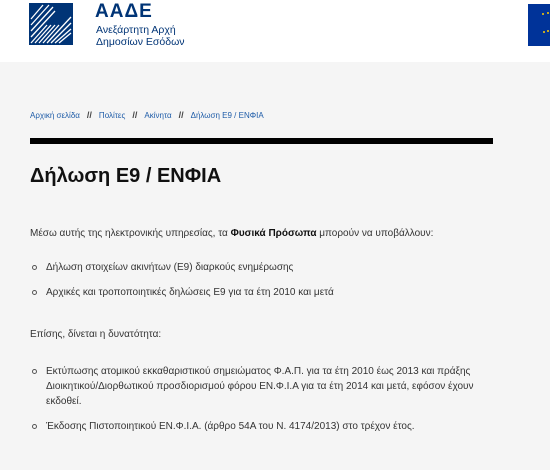 The height and width of the screenshot is (470, 550). I want to click on breadcrumb-current: Δήλωση Ε9 / ΕΝΦΙΑ, so click(227, 115).